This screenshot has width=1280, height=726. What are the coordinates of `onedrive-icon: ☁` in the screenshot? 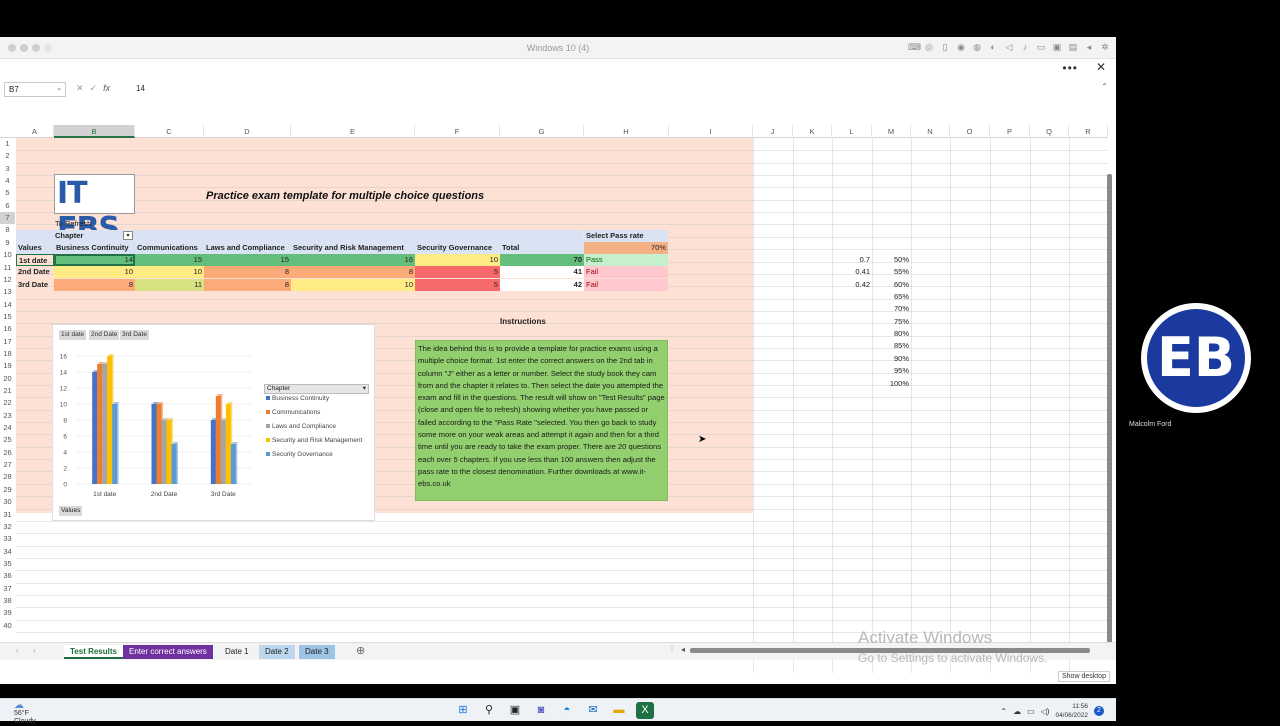 It's located at (1017, 711).